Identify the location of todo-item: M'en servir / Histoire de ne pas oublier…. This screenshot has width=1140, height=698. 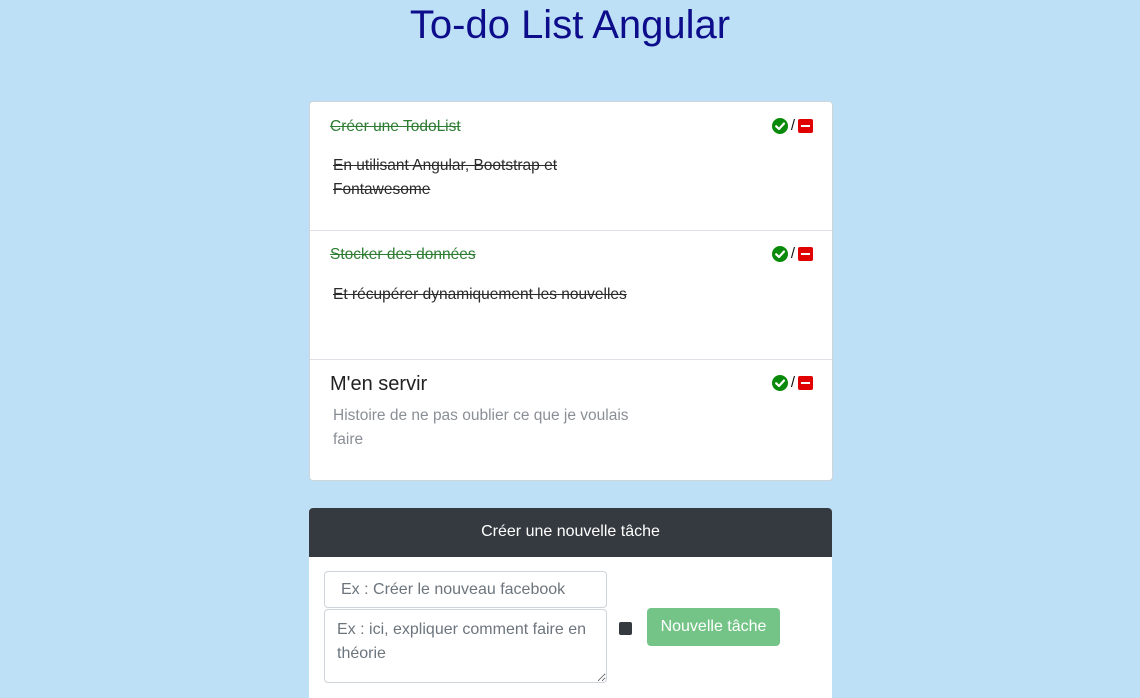
(571, 420).